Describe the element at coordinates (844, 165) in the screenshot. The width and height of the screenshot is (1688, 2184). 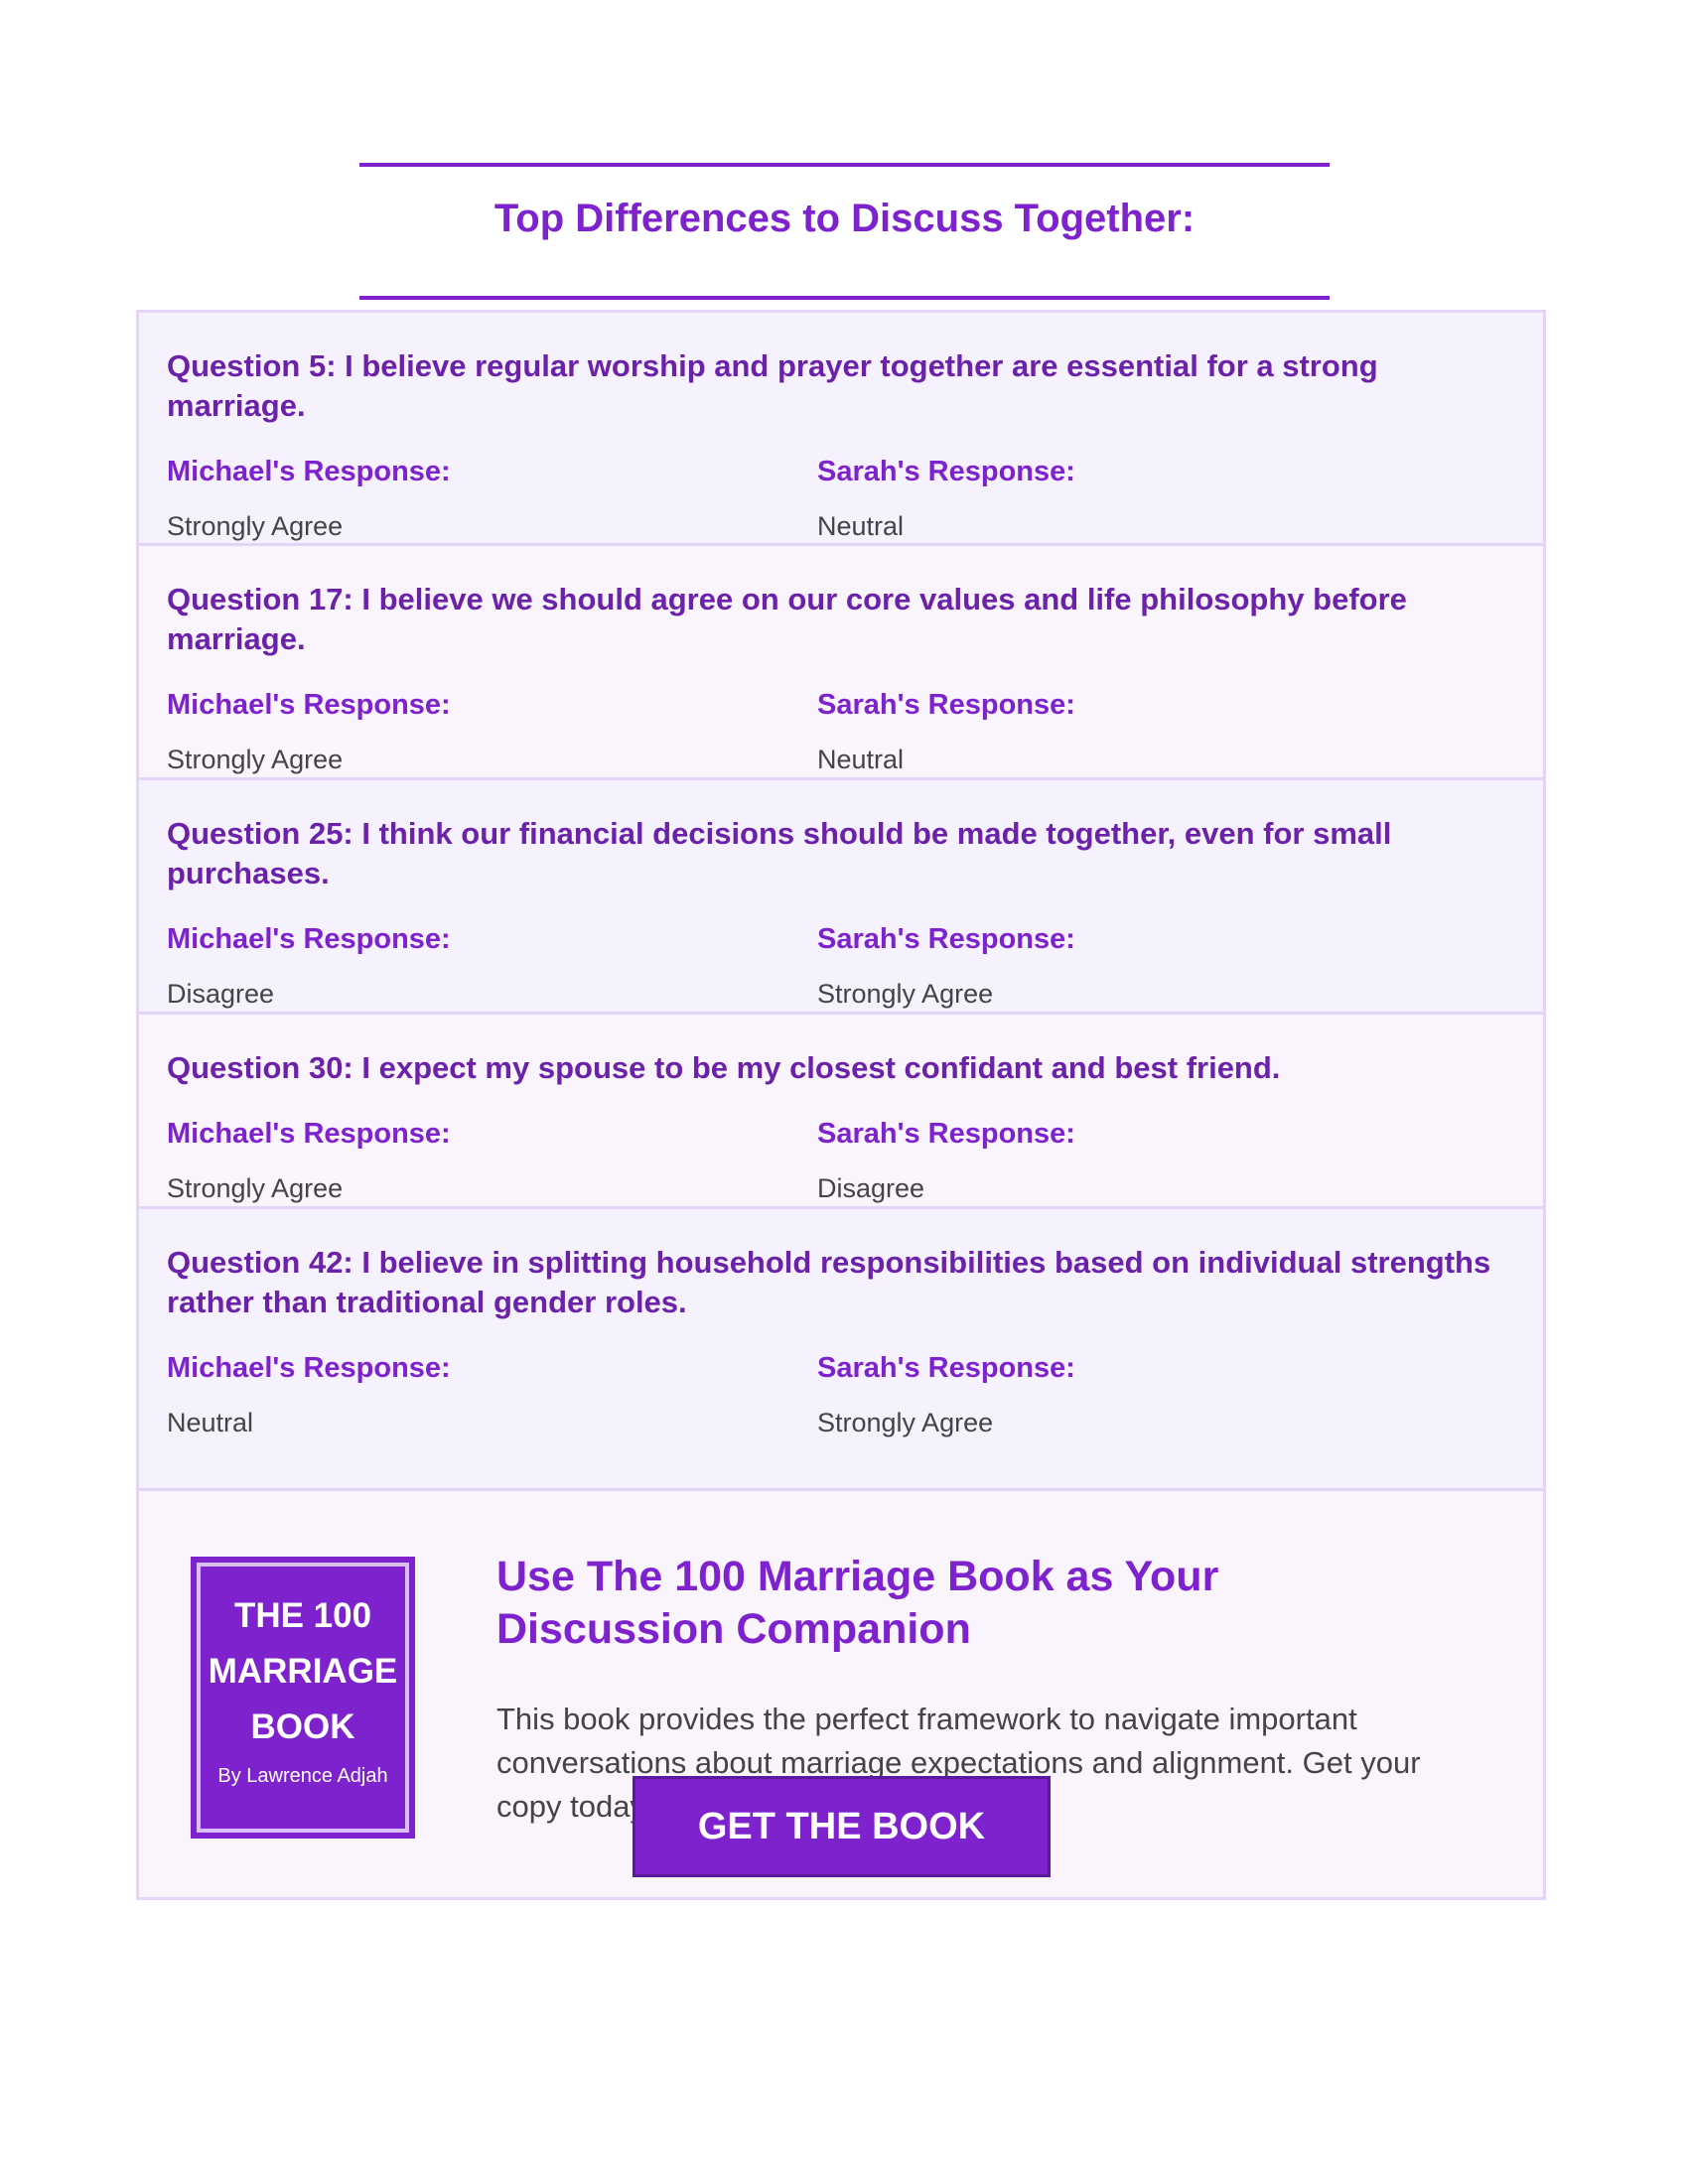
I see `header-rule-top` at that location.